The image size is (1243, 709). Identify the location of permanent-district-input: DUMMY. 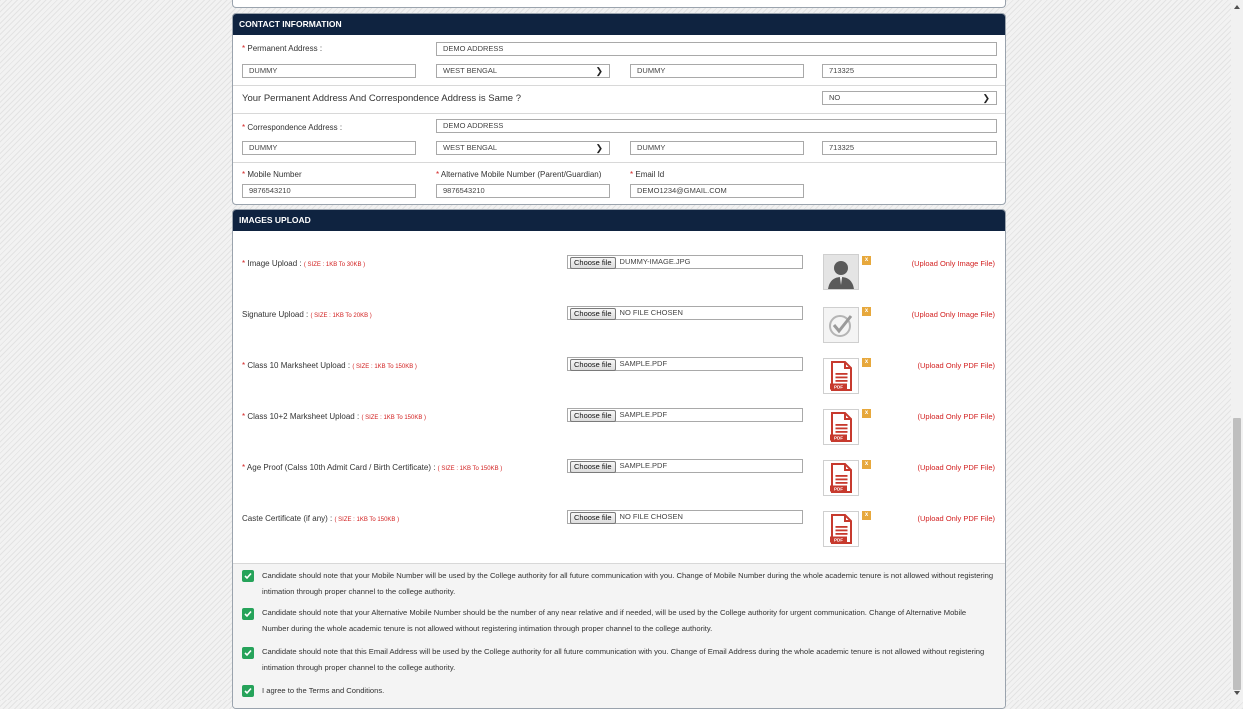
(717, 71).